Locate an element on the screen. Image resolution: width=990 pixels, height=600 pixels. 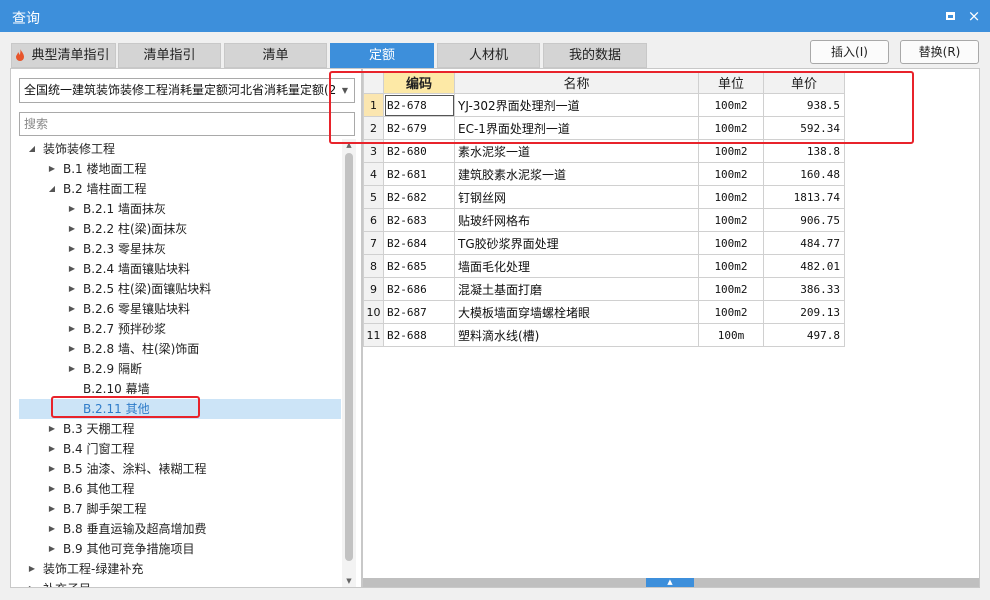
maximize-icon is located at coordinates (950, 16).